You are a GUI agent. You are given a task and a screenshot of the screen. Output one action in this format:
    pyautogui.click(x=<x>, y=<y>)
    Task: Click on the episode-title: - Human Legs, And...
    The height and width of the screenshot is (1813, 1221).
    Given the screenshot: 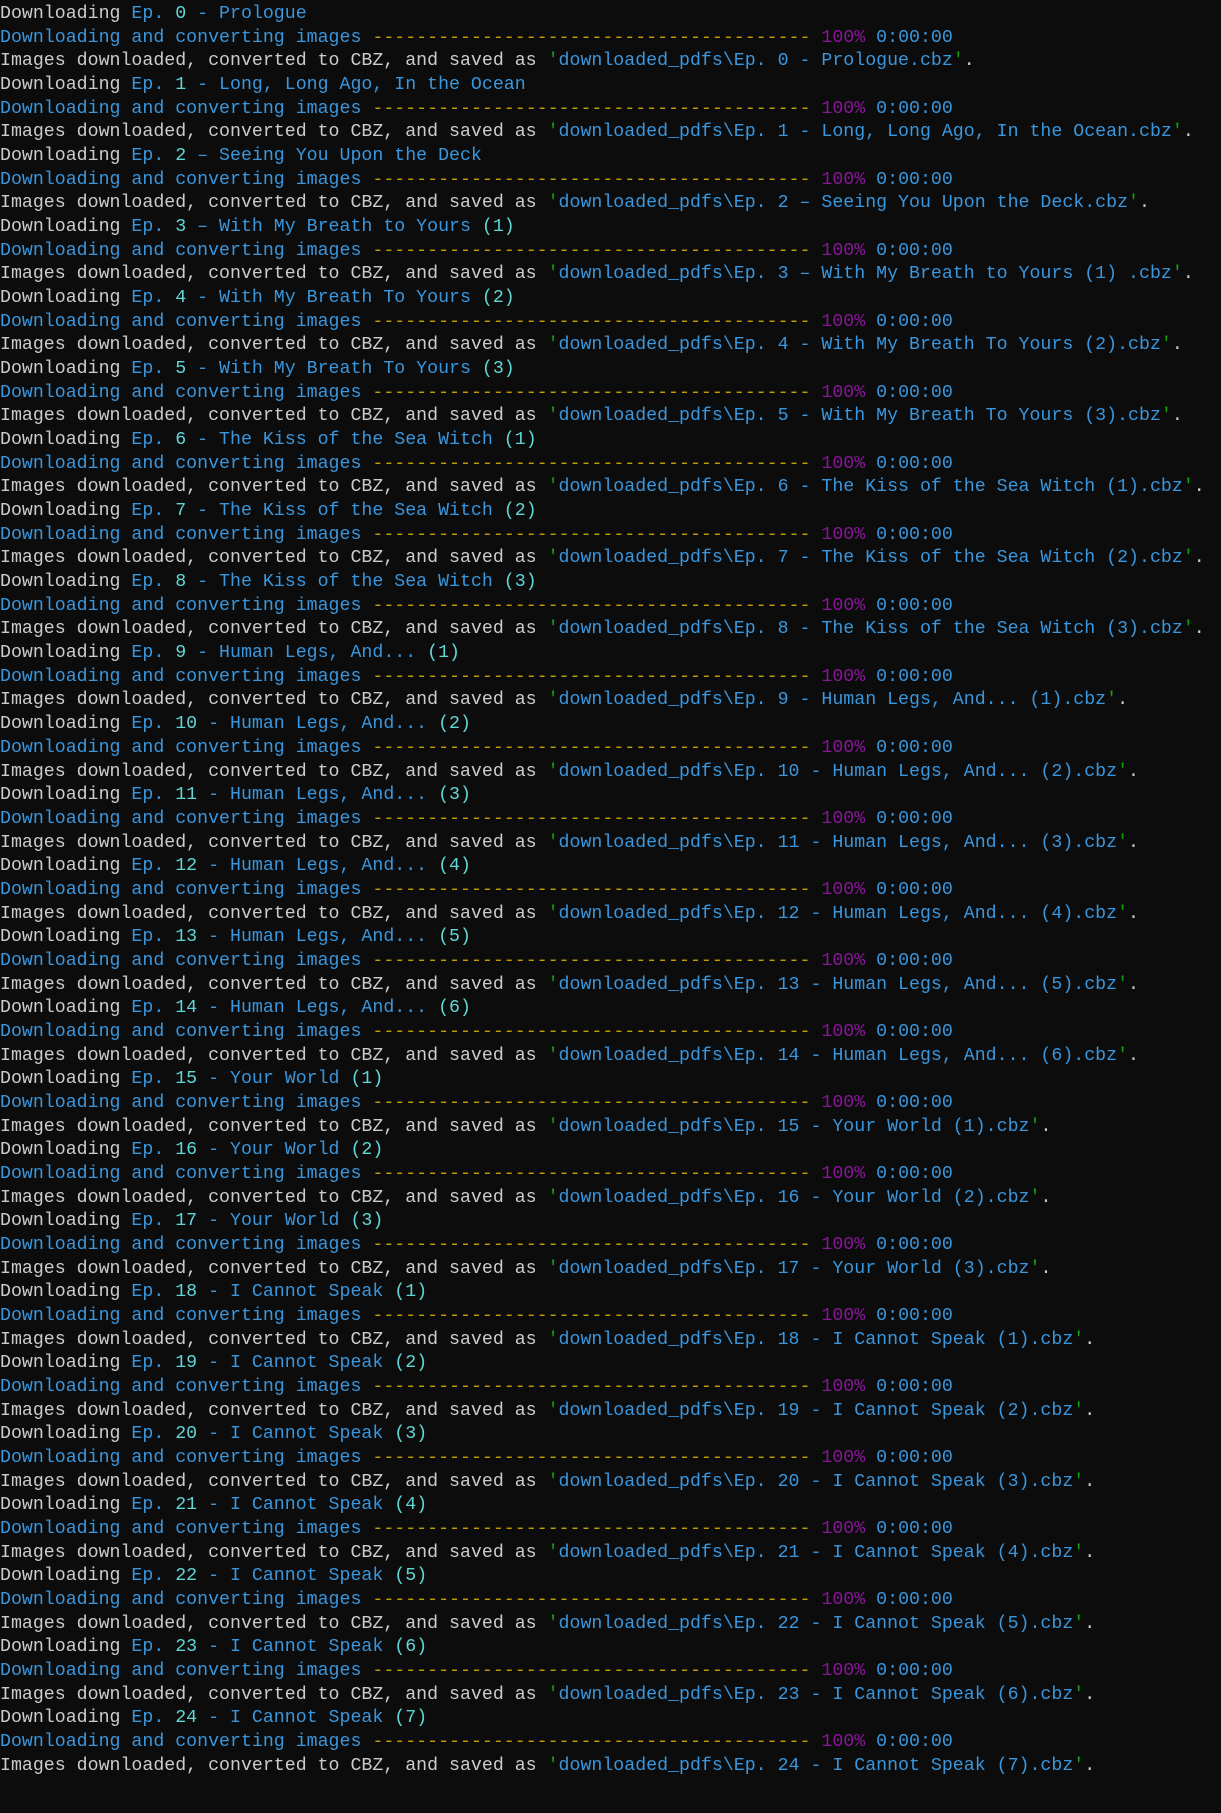 What is the action you would take?
    pyautogui.click(x=318, y=795)
    